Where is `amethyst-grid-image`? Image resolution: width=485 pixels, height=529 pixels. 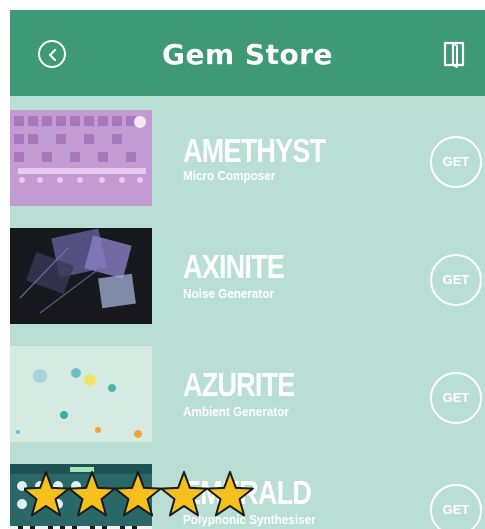
amethyst-grid-image is located at coordinates (81, 158).